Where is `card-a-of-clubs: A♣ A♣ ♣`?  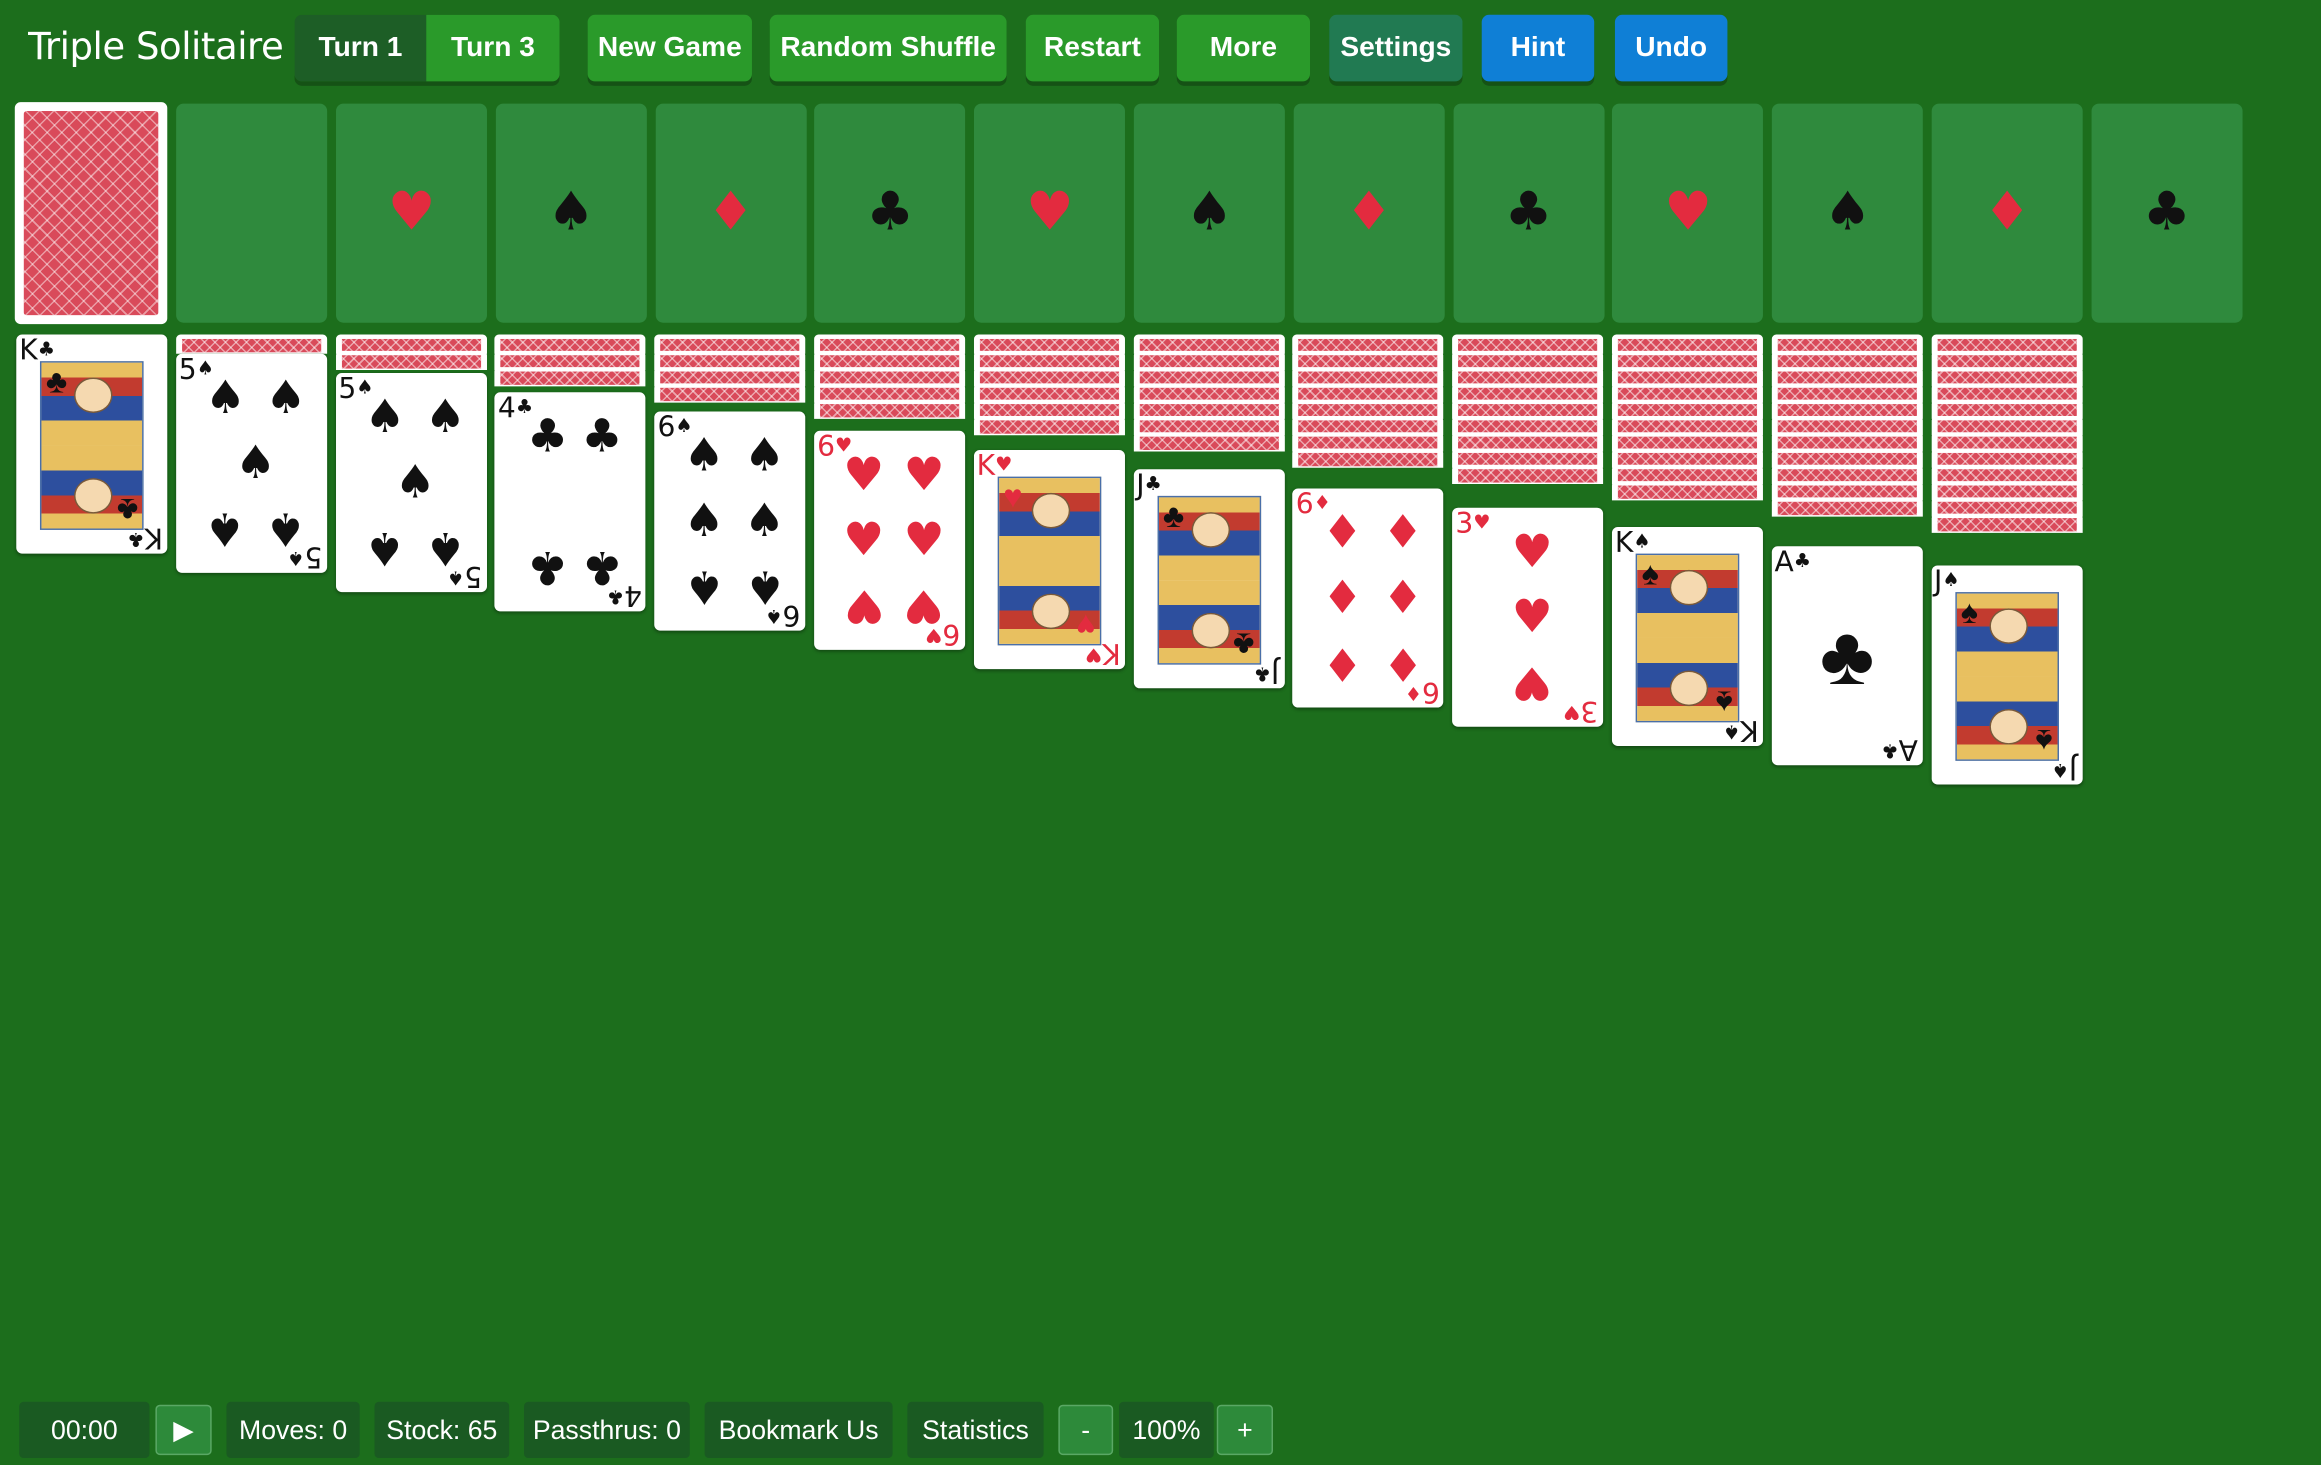 card-a-of-clubs: A♣ A♣ ♣ is located at coordinates (1847, 656).